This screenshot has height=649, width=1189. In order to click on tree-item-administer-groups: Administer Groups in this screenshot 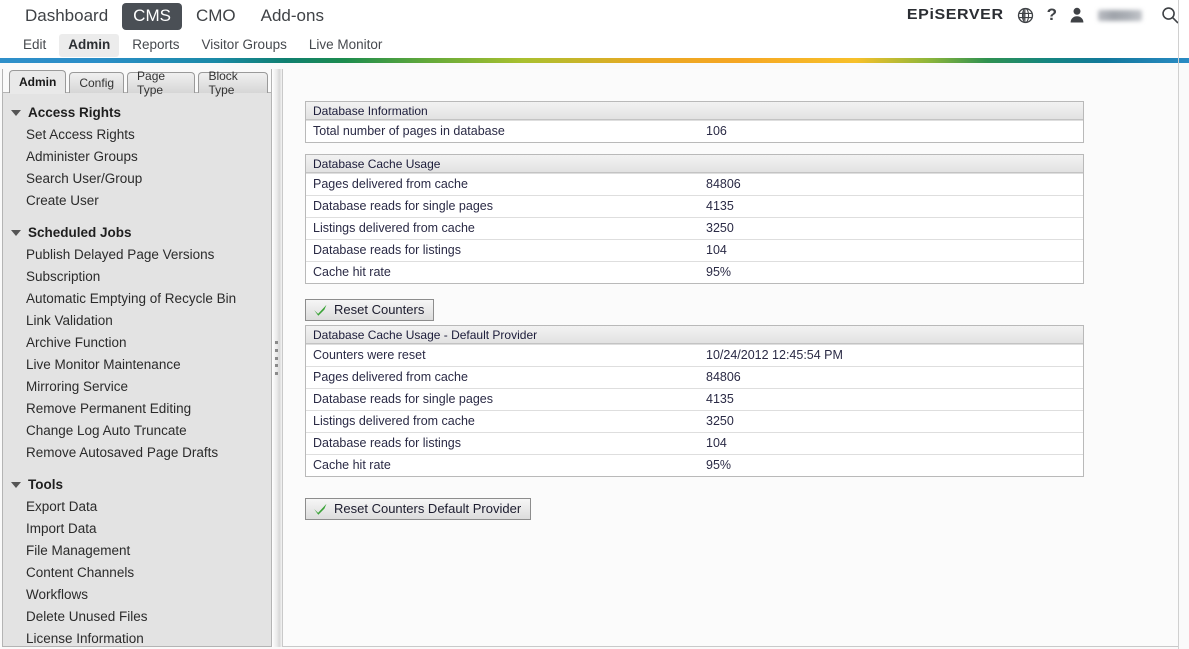, I will do `click(137, 157)`.